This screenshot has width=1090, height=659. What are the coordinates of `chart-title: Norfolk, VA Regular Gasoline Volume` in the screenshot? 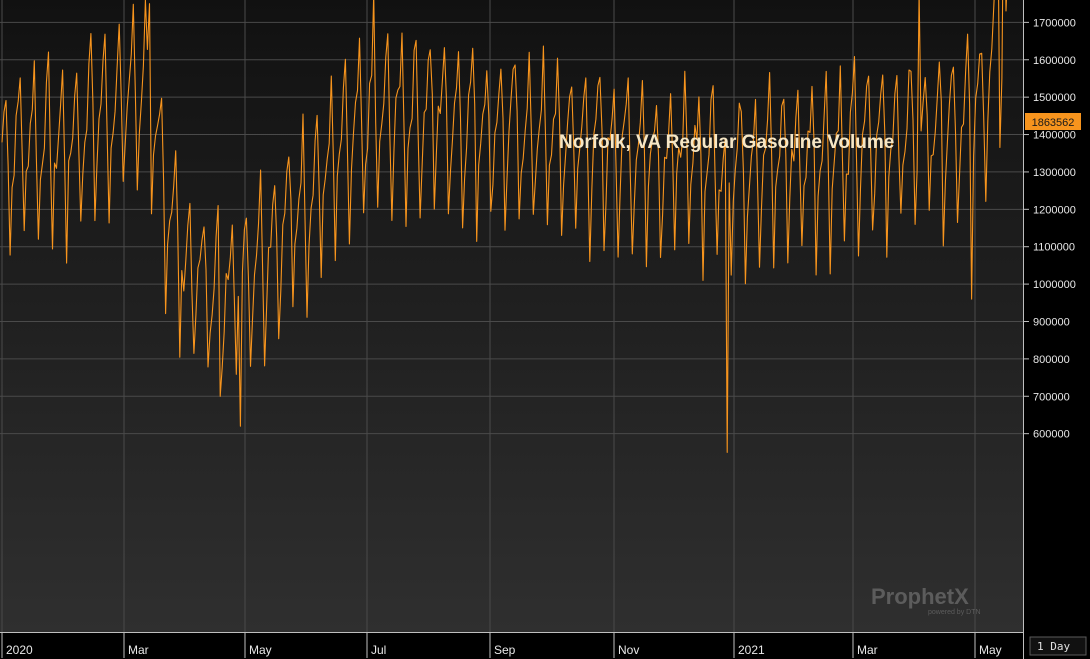 It's located at (726, 142).